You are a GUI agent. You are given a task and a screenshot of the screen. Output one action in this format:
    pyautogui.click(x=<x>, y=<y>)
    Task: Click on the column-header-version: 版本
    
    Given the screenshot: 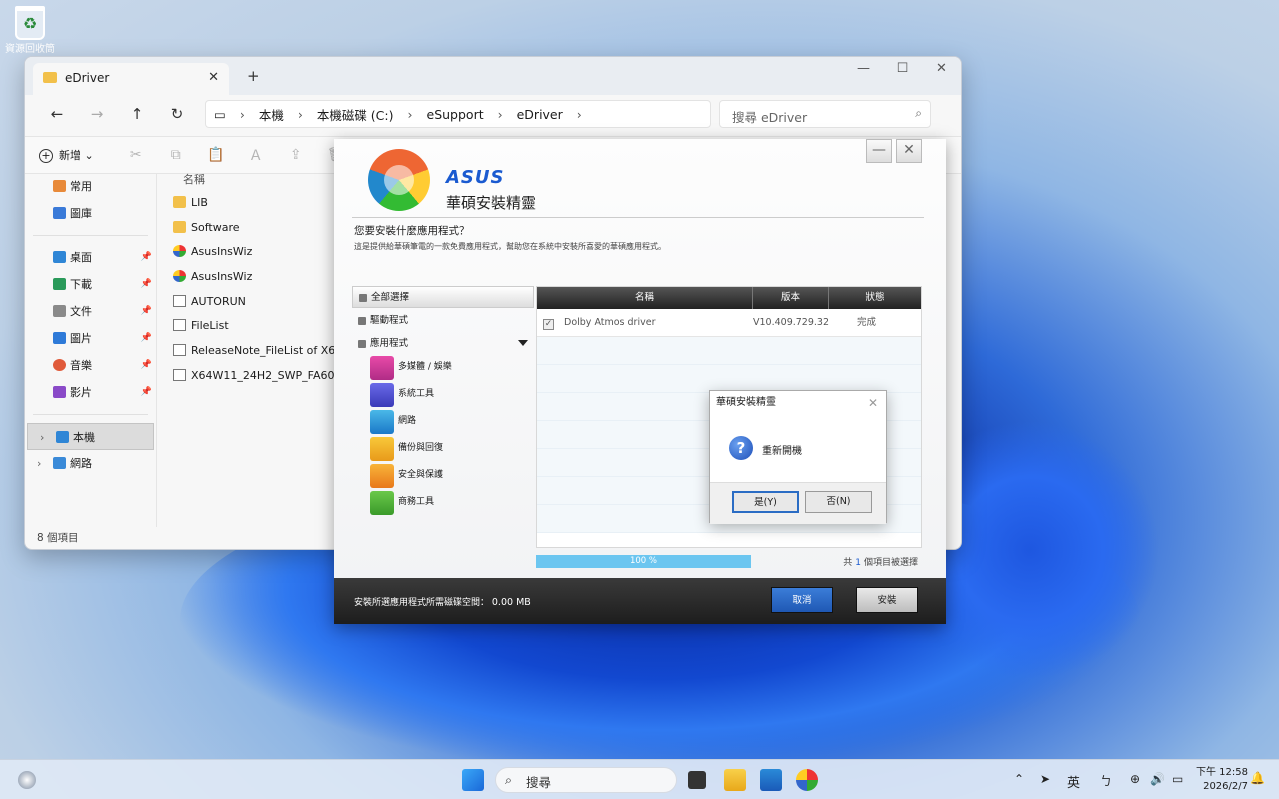 What is the action you would take?
    pyautogui.click(x=791, y=298)
    